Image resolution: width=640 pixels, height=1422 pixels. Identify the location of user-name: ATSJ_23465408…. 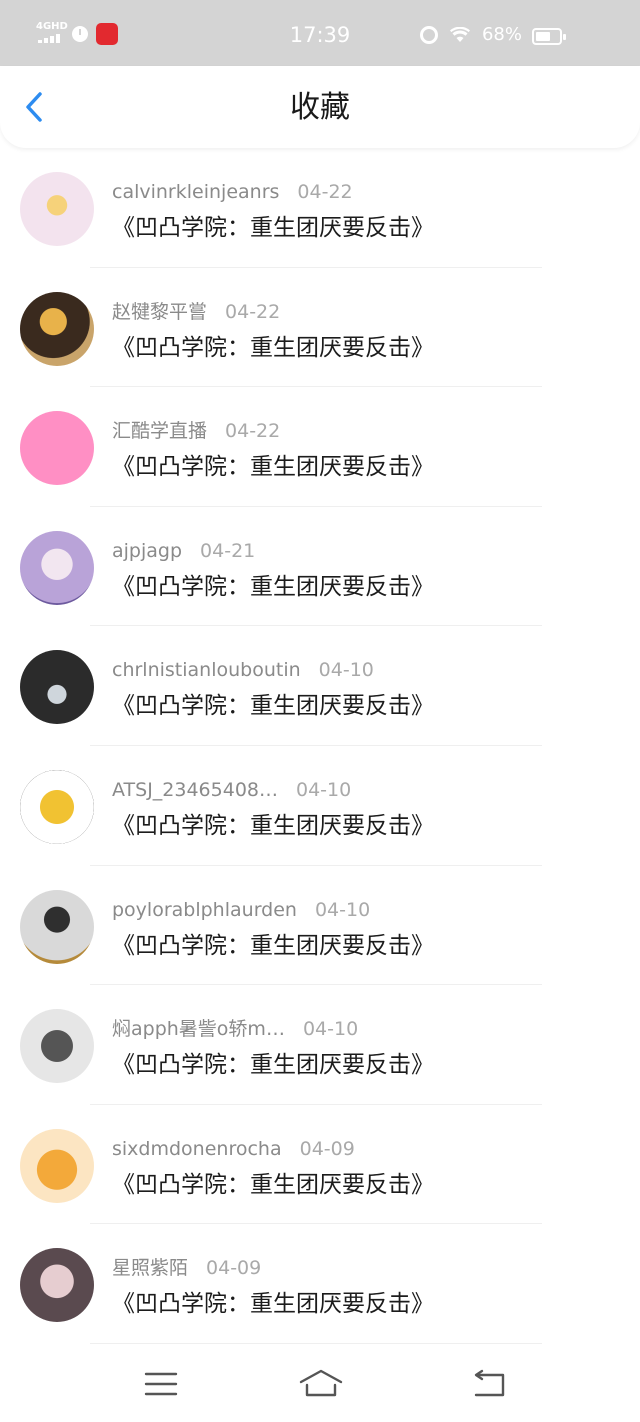
(195, 790).